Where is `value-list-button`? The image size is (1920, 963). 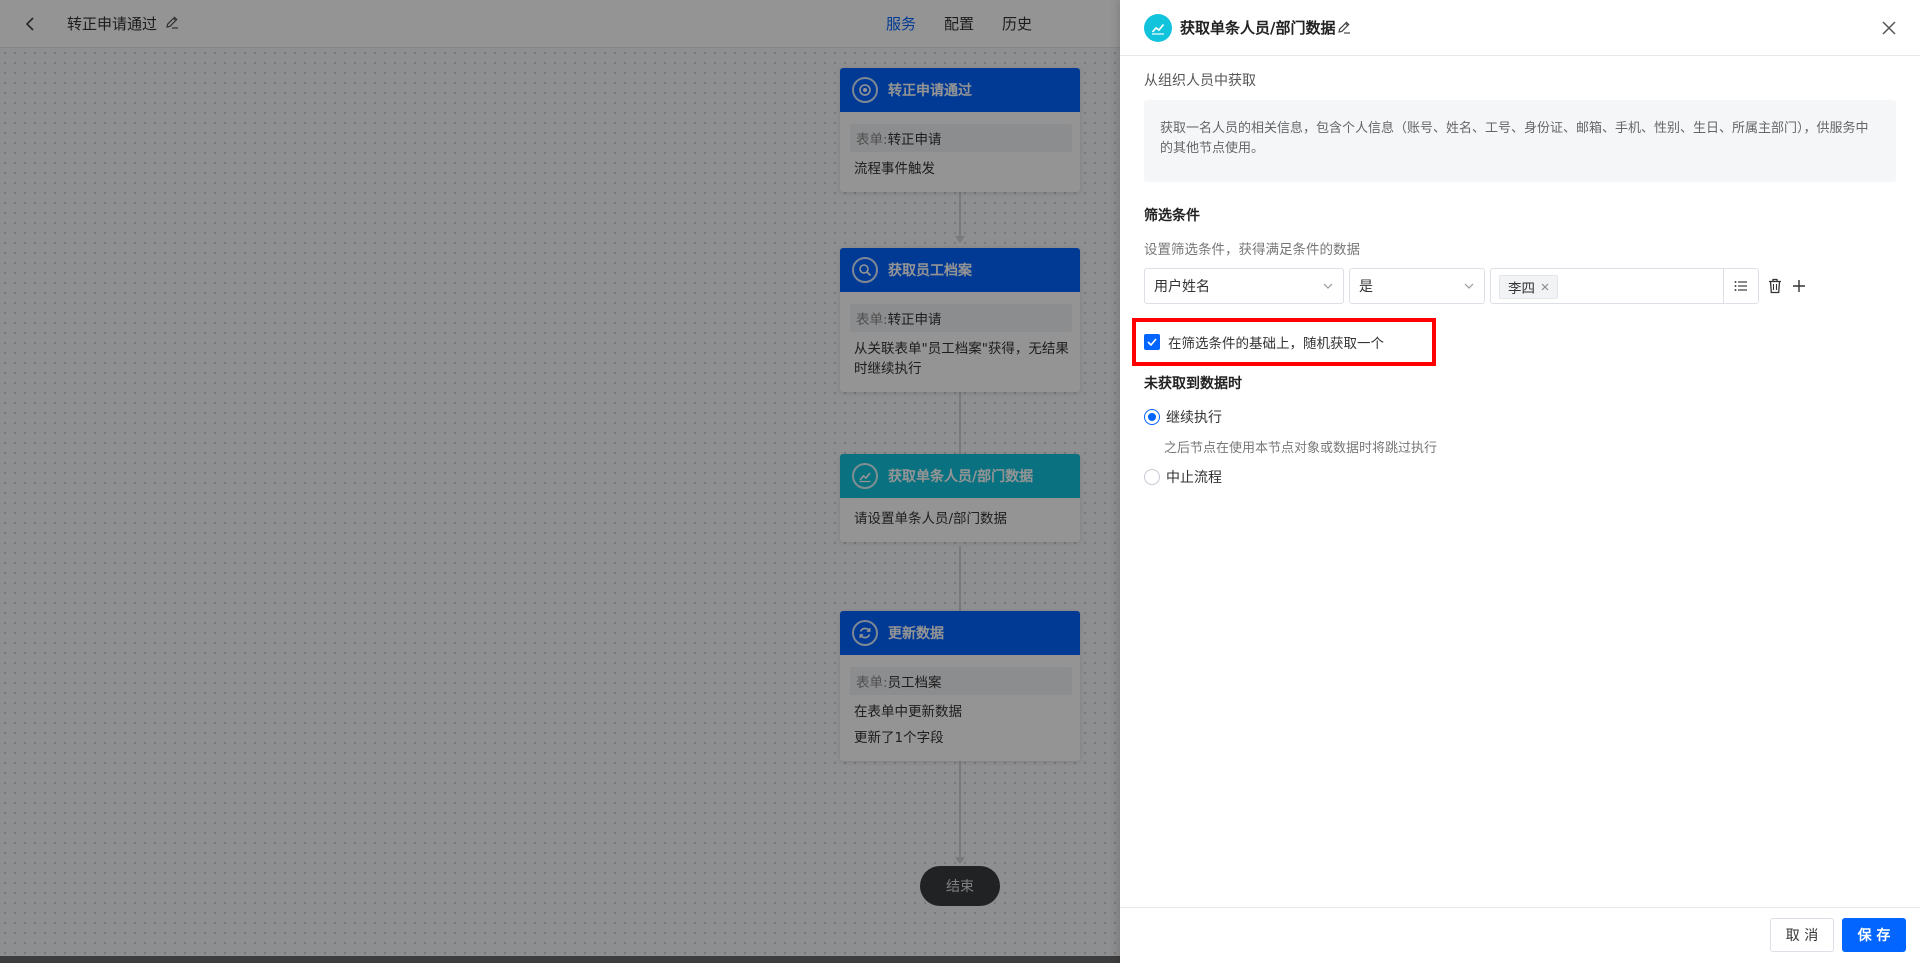
value-list-button is located at coordinates (1741, 286).